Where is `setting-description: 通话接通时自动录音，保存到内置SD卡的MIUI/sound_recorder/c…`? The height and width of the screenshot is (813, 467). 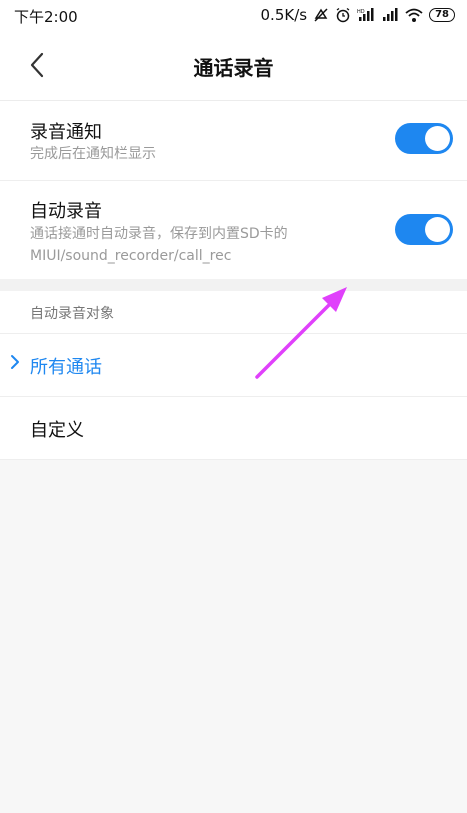
setting-description: 通话接通时自动录音，保存到内置SD卡的MIUI/sound_recorder/c… is located at coordinates (159, 245).